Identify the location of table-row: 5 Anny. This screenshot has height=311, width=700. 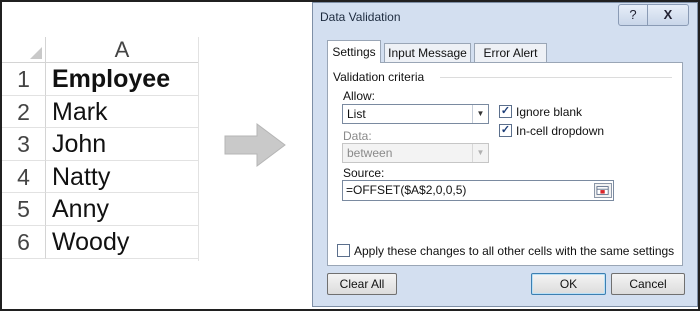
(100, 209).